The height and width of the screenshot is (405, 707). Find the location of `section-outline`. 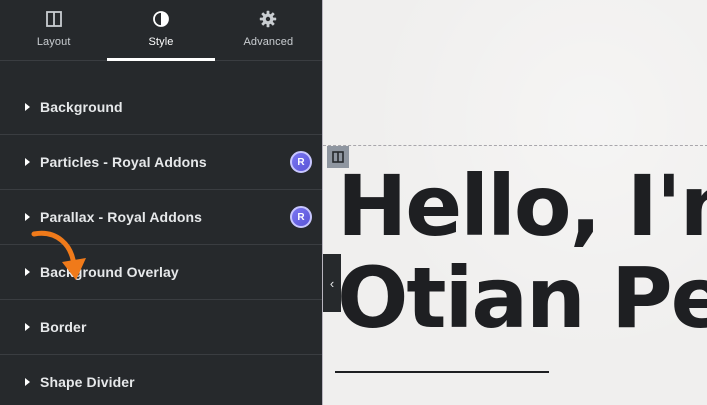

section-outline is located at coordinates (515, 145).